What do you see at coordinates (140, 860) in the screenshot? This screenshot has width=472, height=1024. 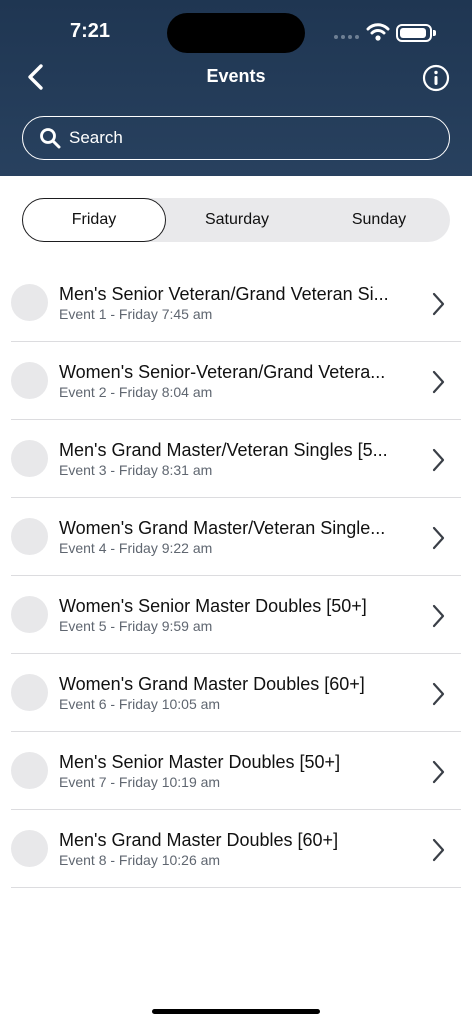 I see `event-subtitle: Event 8 - Friday 10:26 am` at bounding box center [140, 860].